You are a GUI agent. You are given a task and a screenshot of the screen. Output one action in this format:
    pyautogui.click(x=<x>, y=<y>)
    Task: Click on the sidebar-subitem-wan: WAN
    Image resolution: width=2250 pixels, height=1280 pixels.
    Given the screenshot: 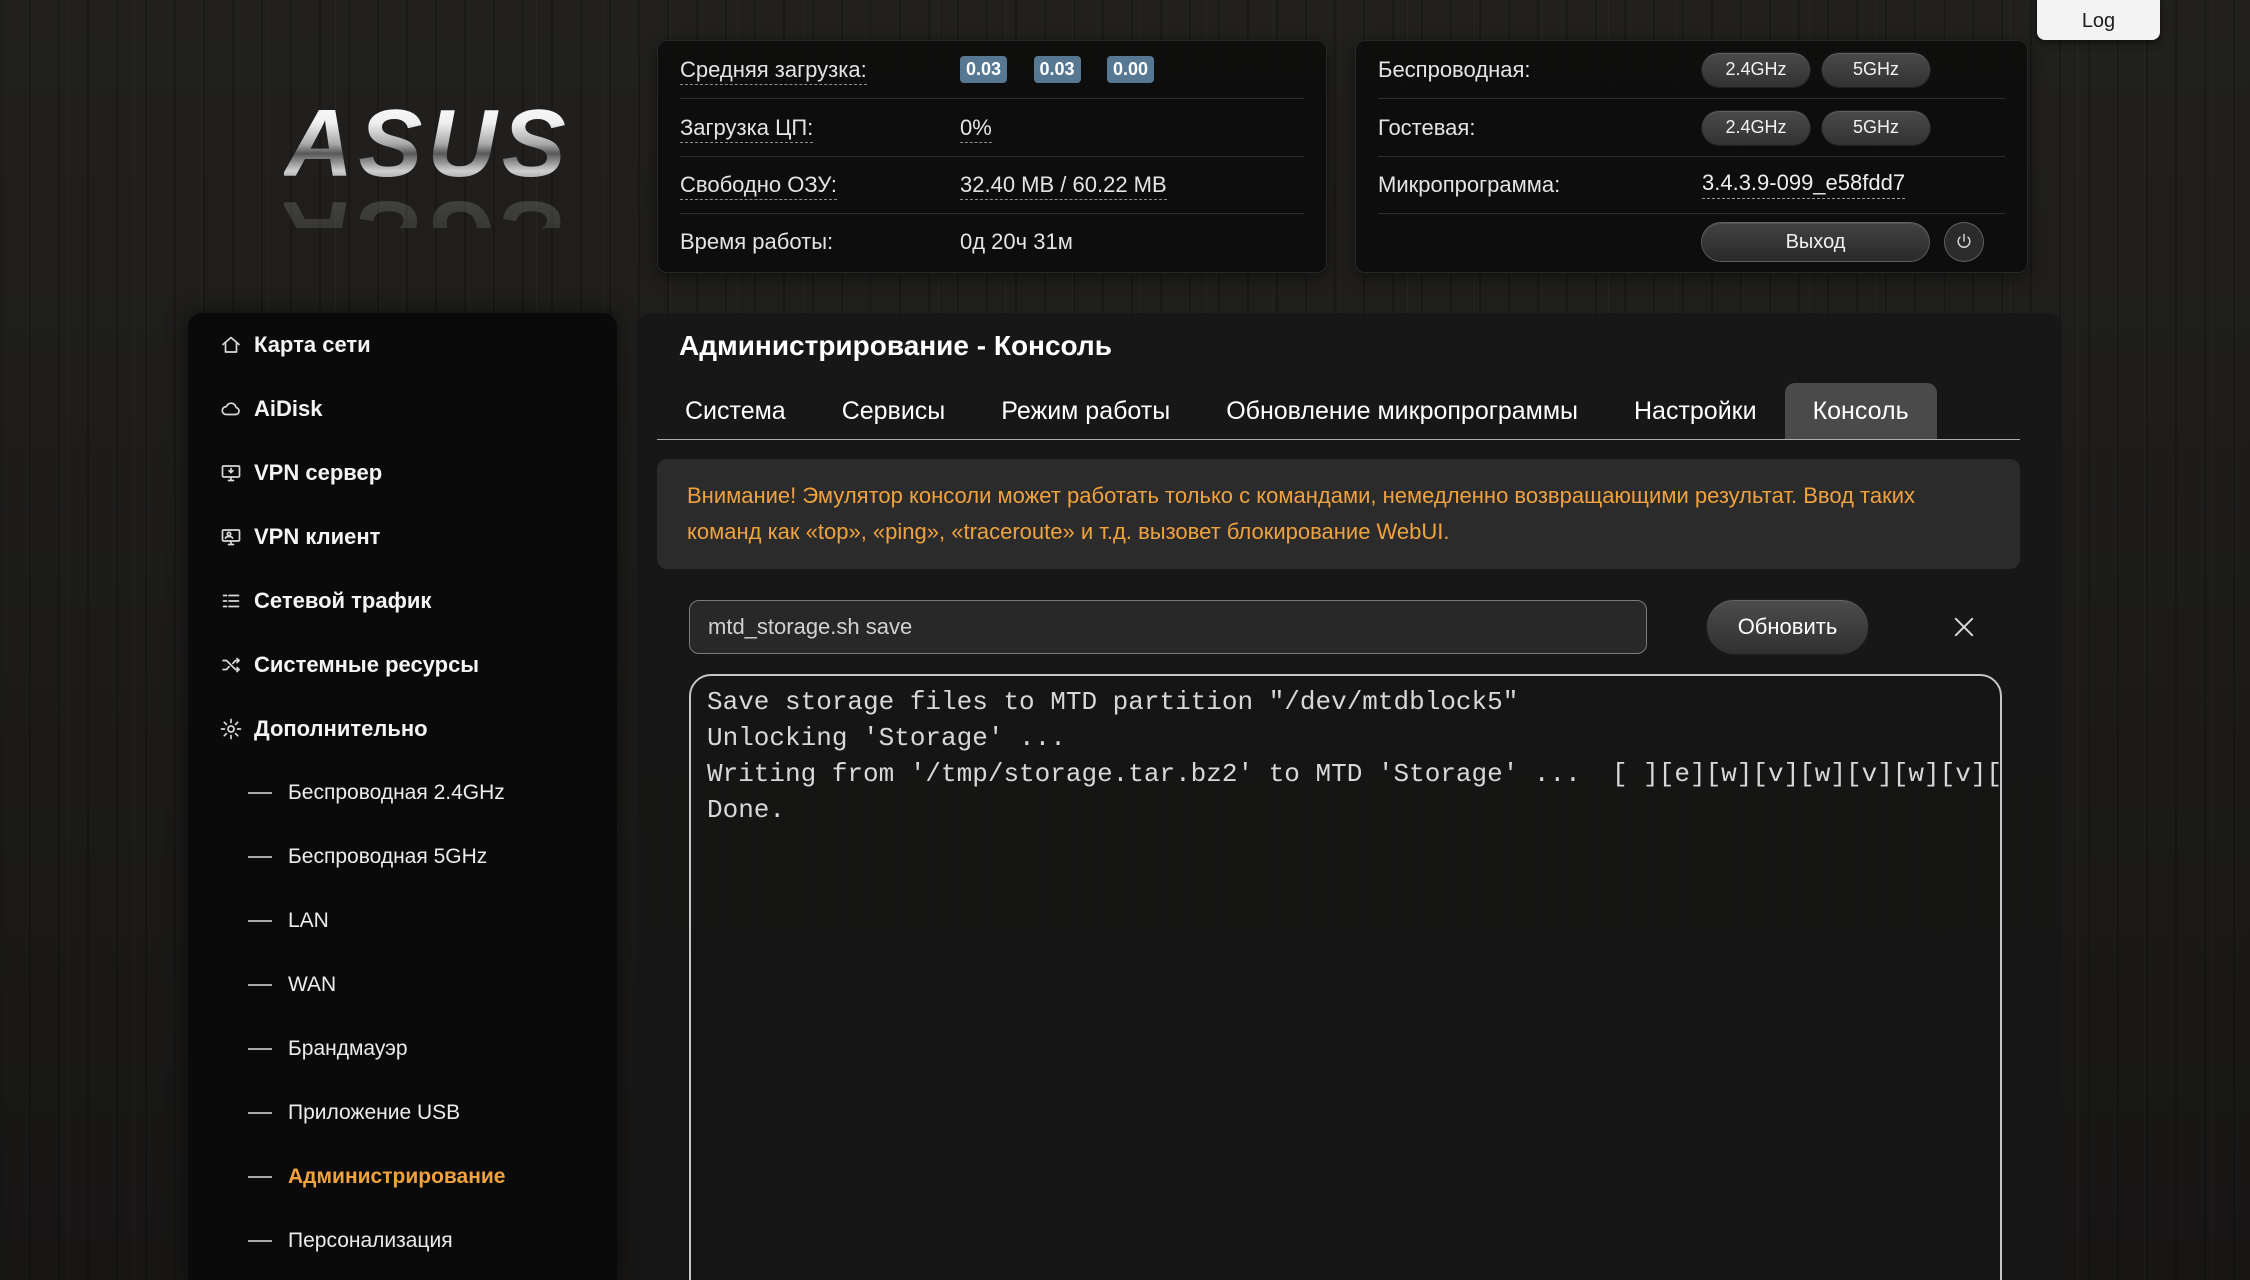 What is the action you would take?
    pyautogui.click(x=402, y=985)
    